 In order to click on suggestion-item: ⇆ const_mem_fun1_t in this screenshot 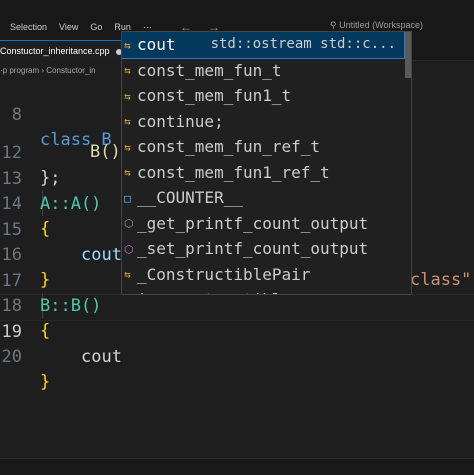, I will do `click(263, 96)`.